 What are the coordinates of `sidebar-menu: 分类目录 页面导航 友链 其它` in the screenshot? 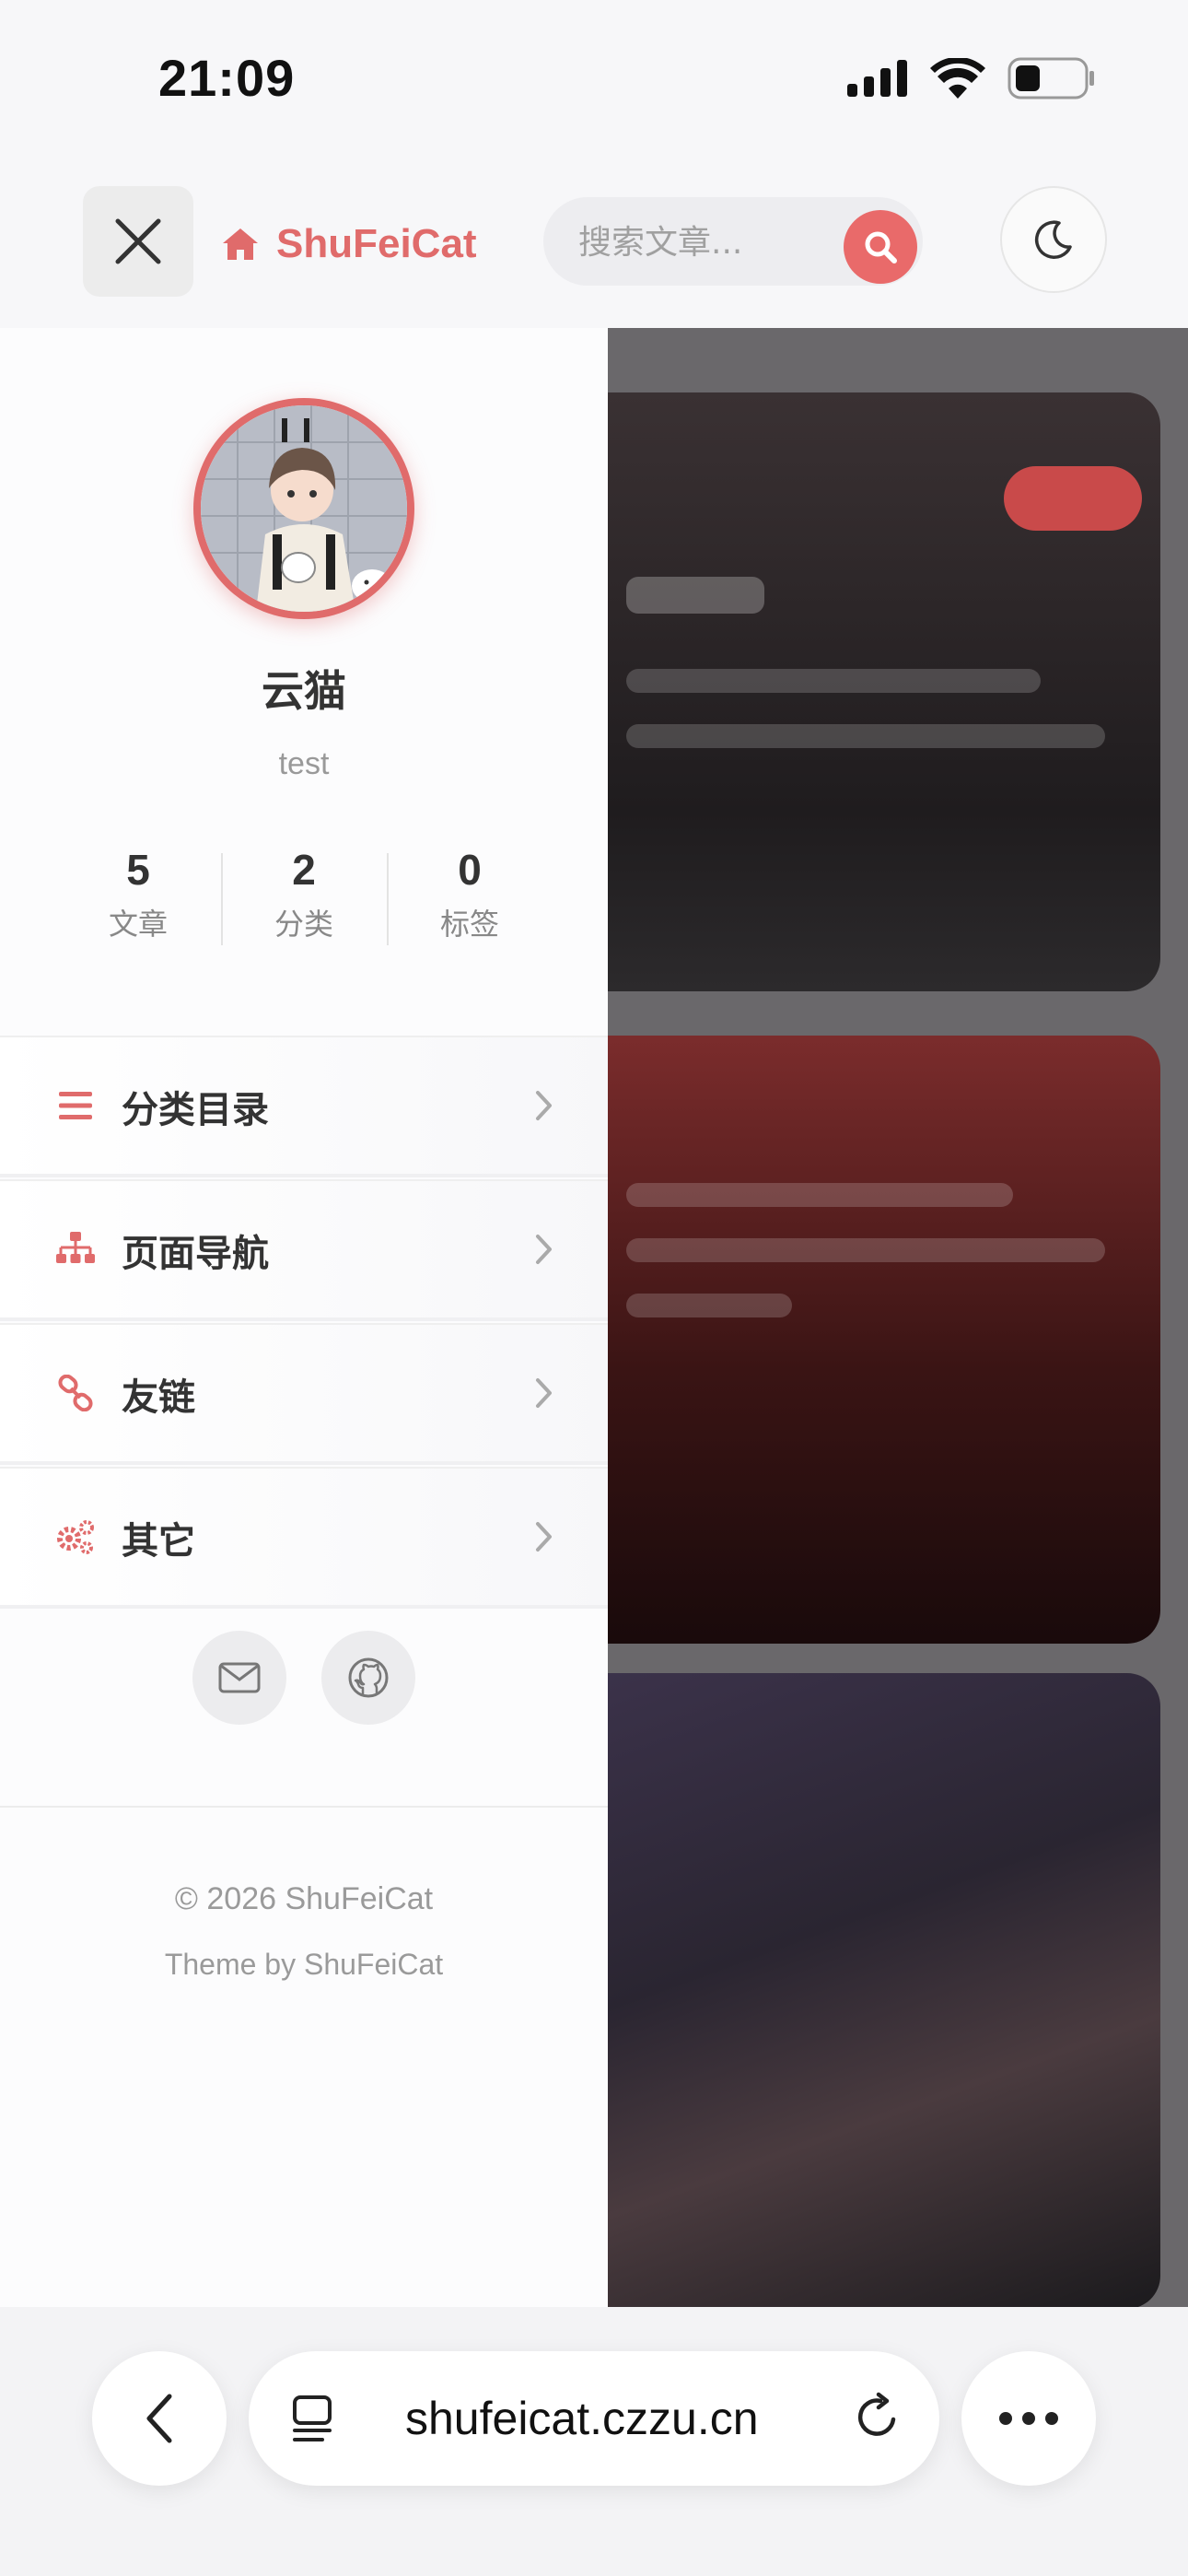 It's located at (304, 1323).